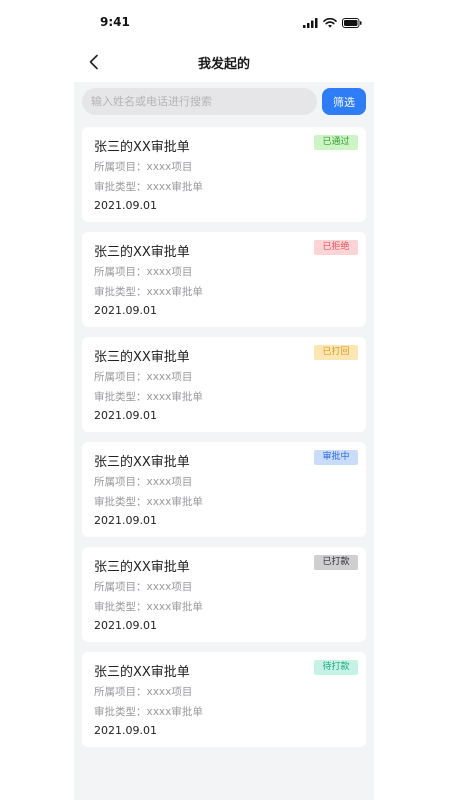  What do you see at coordinates (352, 23) in the screenshot?
I see `battery-icon` at bounding box center [352, 23].